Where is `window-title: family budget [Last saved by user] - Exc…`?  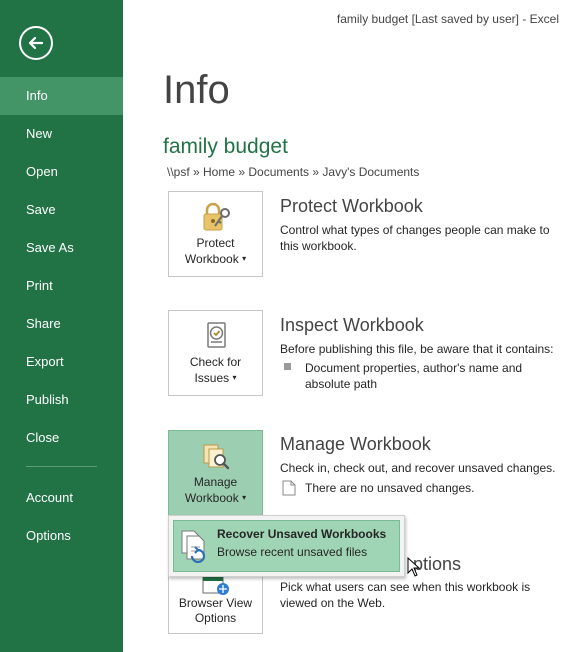
window-title: family budget [Last saved by user] - Exc… is located at coordinates (447, 19).